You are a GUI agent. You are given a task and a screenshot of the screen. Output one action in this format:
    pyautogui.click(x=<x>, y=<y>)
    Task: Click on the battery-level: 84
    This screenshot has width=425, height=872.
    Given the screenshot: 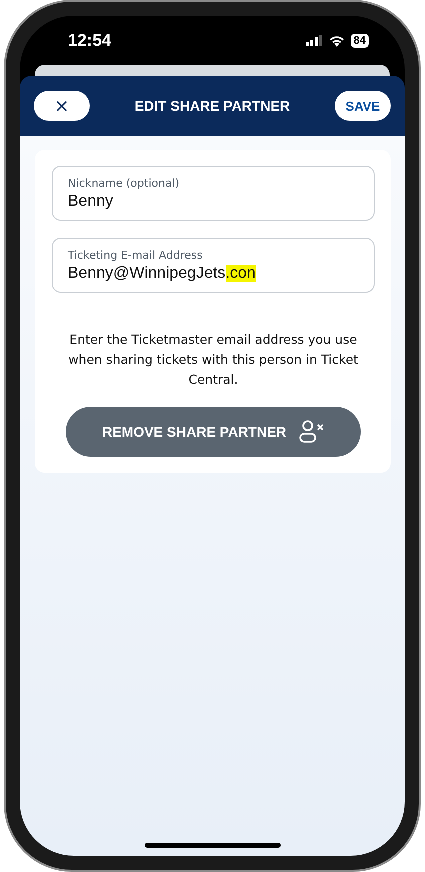 What is the action you would take?
    pyautogui.click(x=359, y=41)
    